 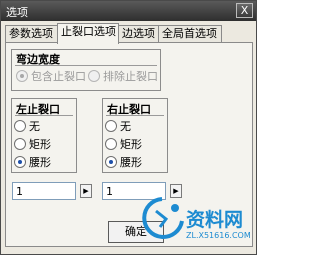 I want to click on left-radio-rectangle: 矩形, so click(x=32, y=145).